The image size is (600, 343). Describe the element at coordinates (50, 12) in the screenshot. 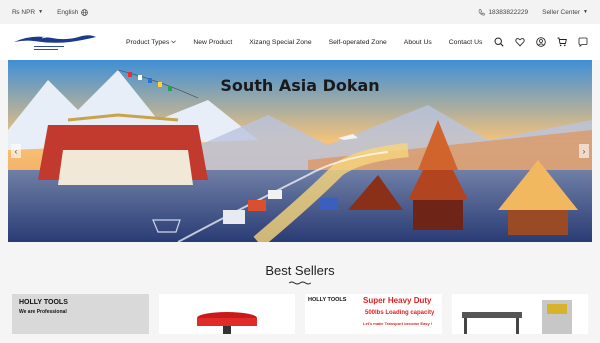

I see `top-bar-left: ₨ NPR ▼ English` at that location.